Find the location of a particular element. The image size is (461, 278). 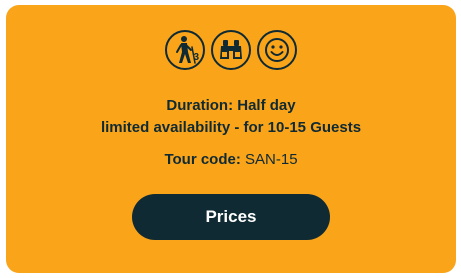

availability-text: limited availability - for 10-15 Guests is located at coordinates (231, 127).